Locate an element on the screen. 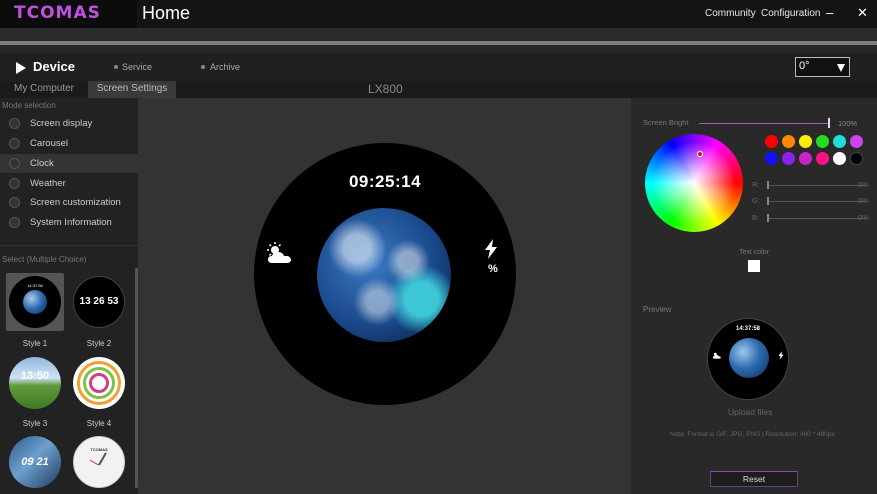 This screenshot has height=494, width=877. b-label: B: is located at coordinates (756, 217).